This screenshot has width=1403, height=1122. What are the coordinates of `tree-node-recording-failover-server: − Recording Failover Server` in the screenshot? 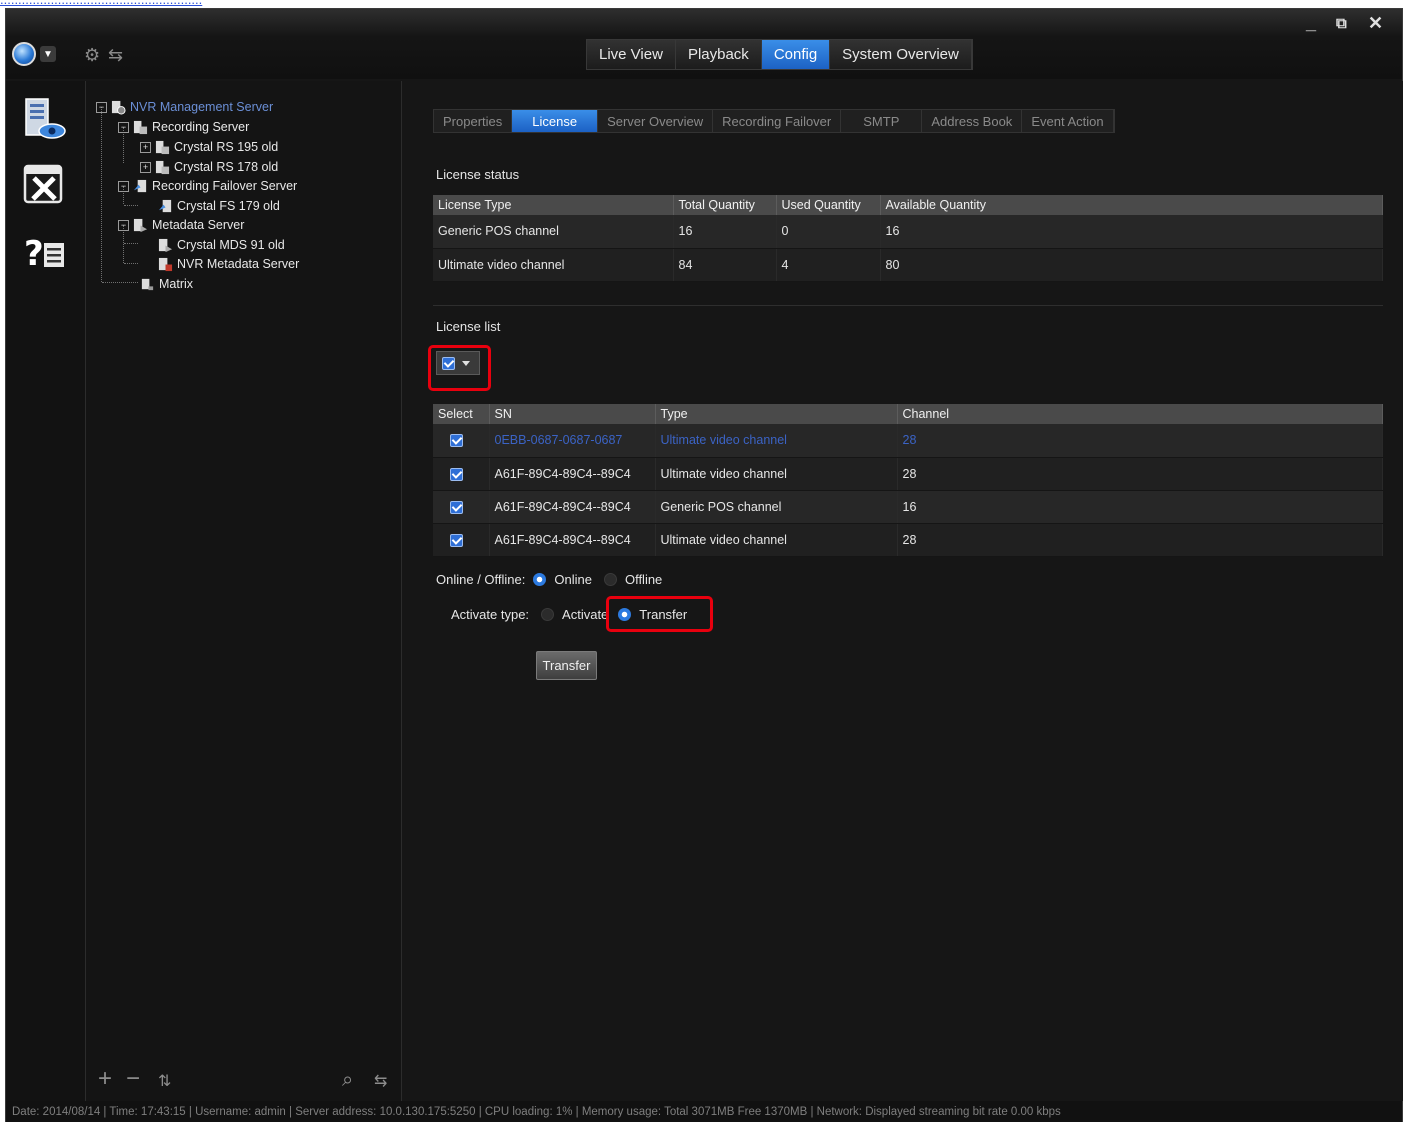 It's located at (207, 186).